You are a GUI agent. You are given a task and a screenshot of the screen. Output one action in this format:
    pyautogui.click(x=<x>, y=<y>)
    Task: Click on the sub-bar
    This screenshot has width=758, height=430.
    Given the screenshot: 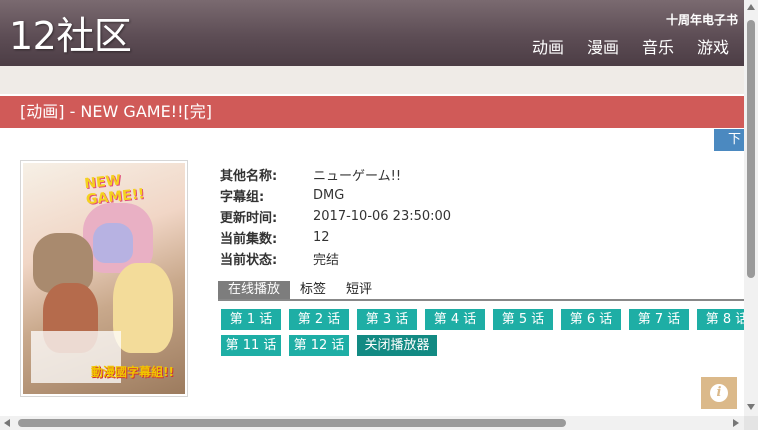 What is the action you would take?
    pyautogui.click(x=372, y=80)
    